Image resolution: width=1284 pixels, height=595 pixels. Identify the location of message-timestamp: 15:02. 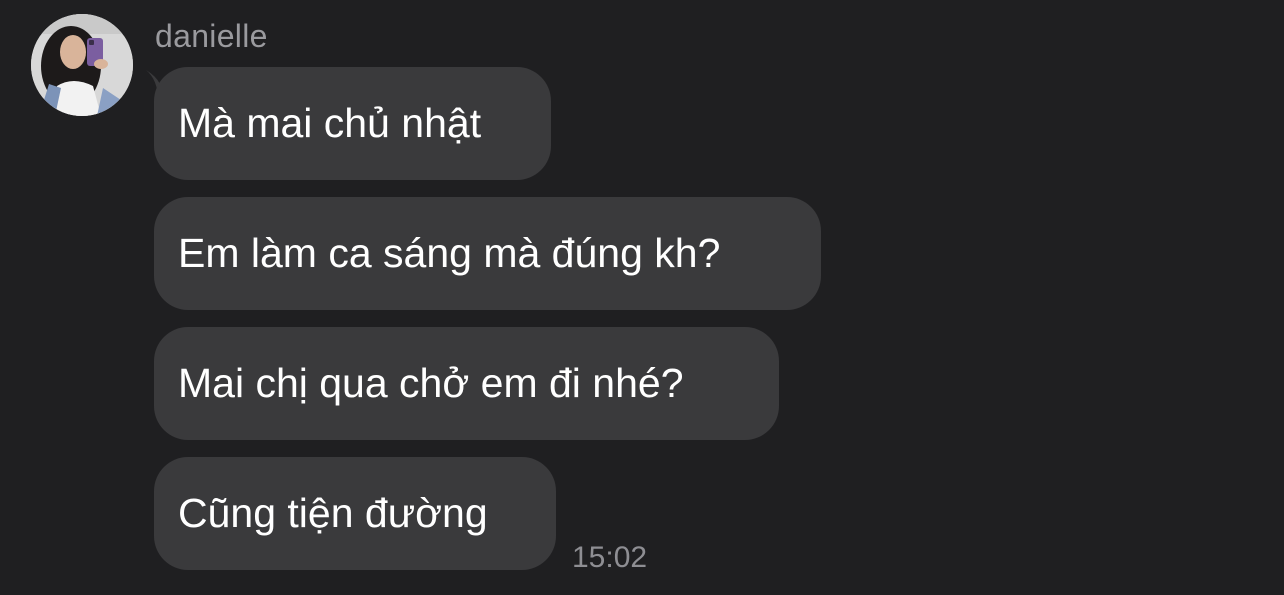
(610, 557).